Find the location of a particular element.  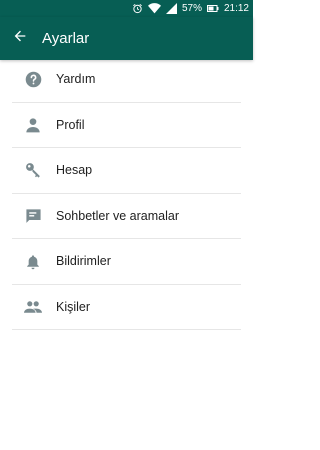

settings-item-label: Kişiler is located at coordinates (73, 306).